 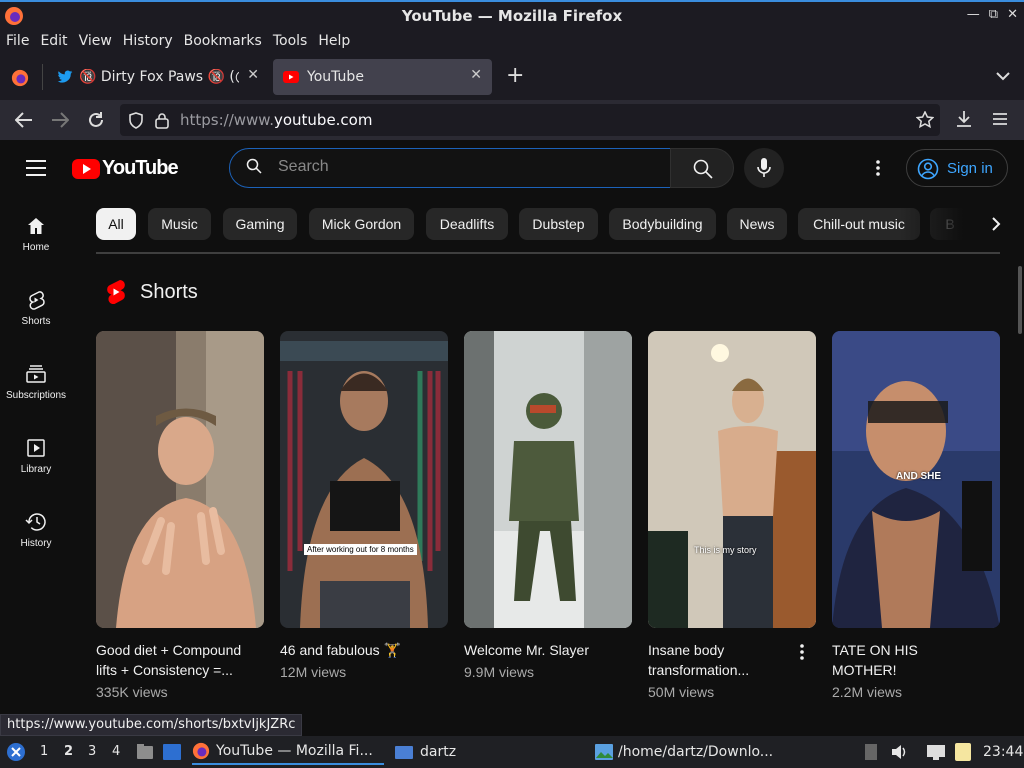 What do you see at coordinates (1000, 119) in the screenshot?
I see `app-menu-icon` at bounding box center [1000, 119].